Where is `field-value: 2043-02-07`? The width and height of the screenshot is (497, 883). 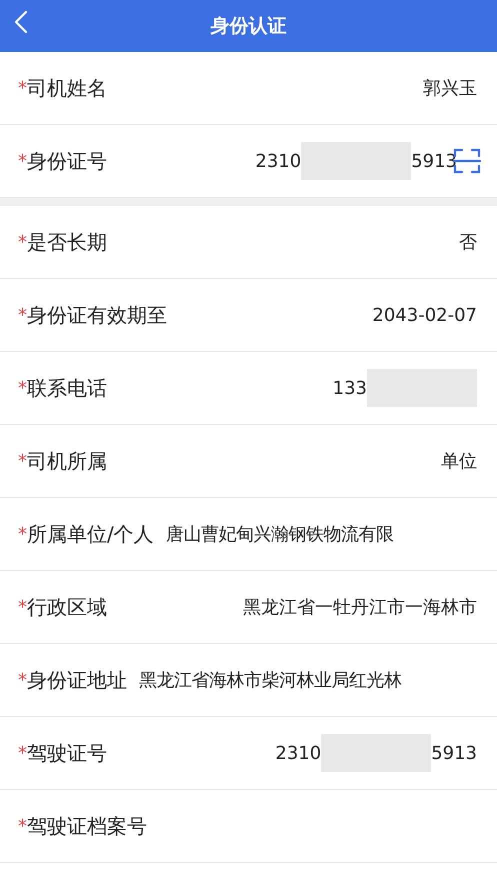 field-value: 2043-02-07 is located at coordinates (424, 315).